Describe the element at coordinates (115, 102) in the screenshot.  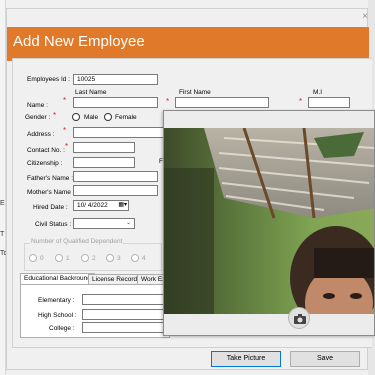
I see `last-name-field` at that location.